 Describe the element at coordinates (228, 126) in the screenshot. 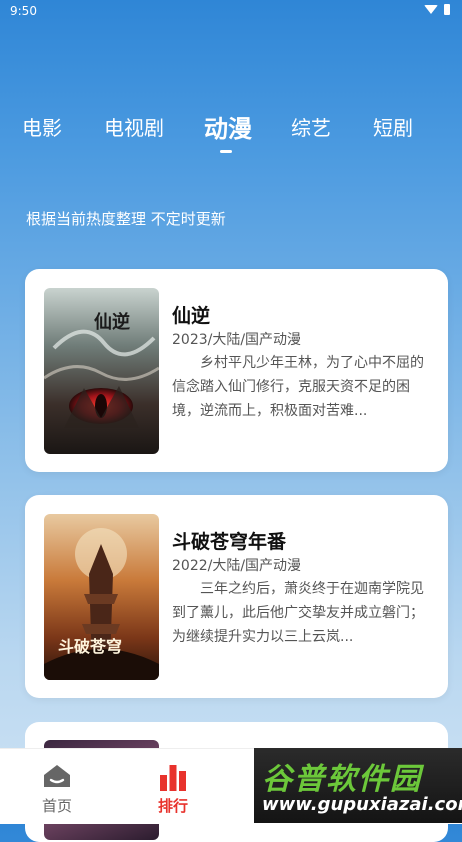

I see `tab-anime: 动漫` at that location.